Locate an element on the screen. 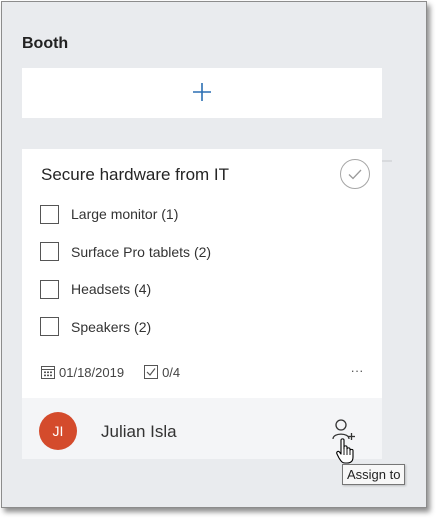 Image resolution: width=440 pixels, height=520 pixels. more-options-button: ··· is located at coordinates (357, 370).